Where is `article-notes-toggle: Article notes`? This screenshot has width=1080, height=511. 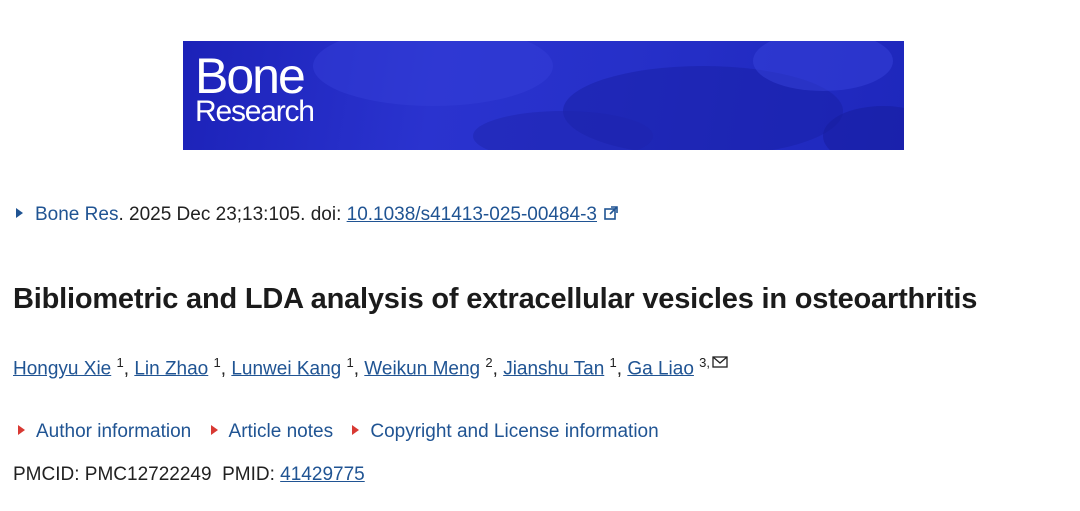
article-notes-toggle: Article notes is located at coordinates (272, 432).